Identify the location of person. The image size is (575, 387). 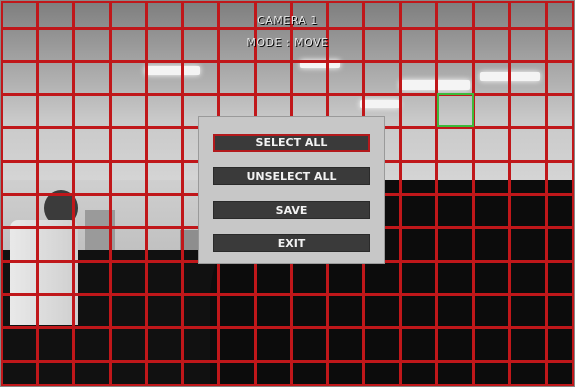
(44, 257).